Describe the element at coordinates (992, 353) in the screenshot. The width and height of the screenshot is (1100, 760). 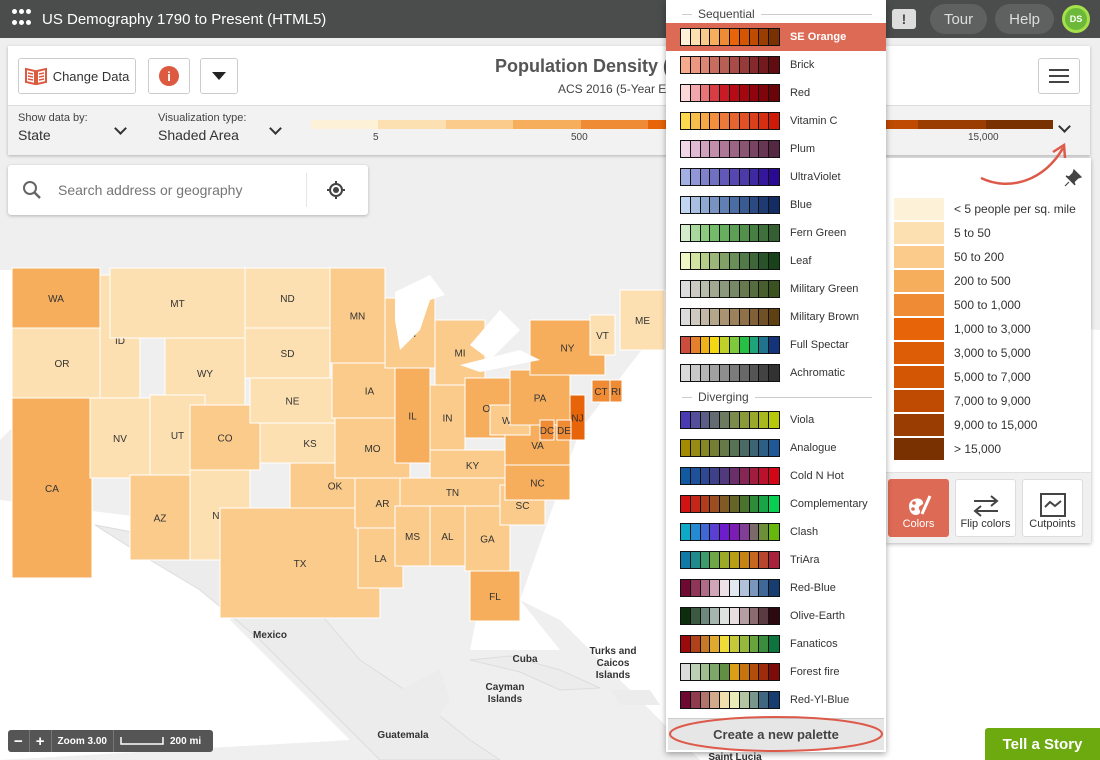
I see `legend-label: 3,000 to 5,000` at that location.